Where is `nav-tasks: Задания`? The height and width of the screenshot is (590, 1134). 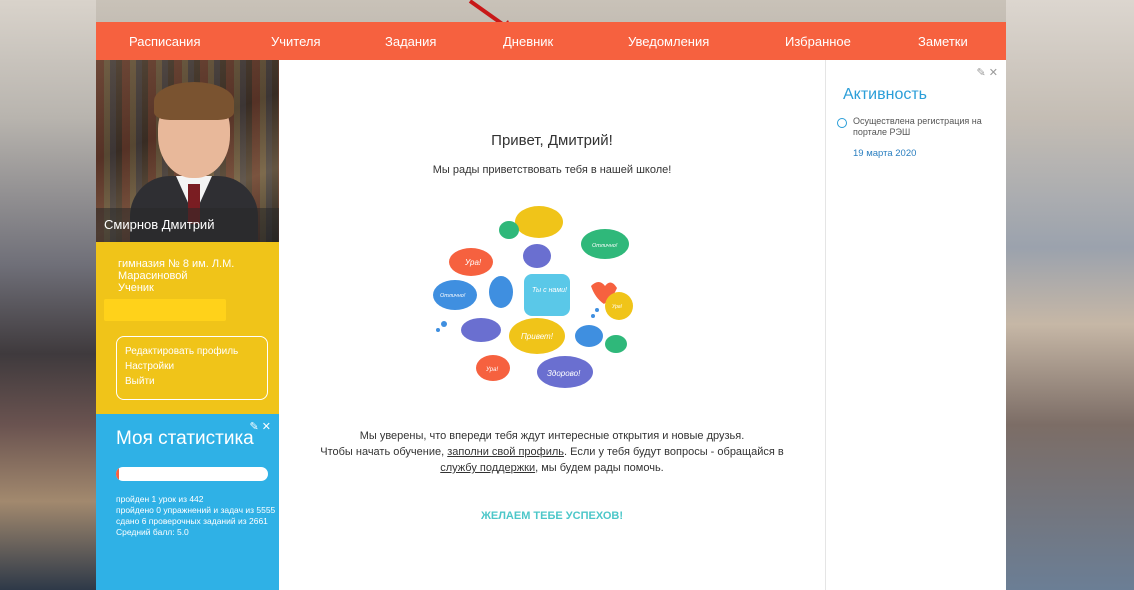
nav-tasks: Задания is located at coordinates (410, 41).